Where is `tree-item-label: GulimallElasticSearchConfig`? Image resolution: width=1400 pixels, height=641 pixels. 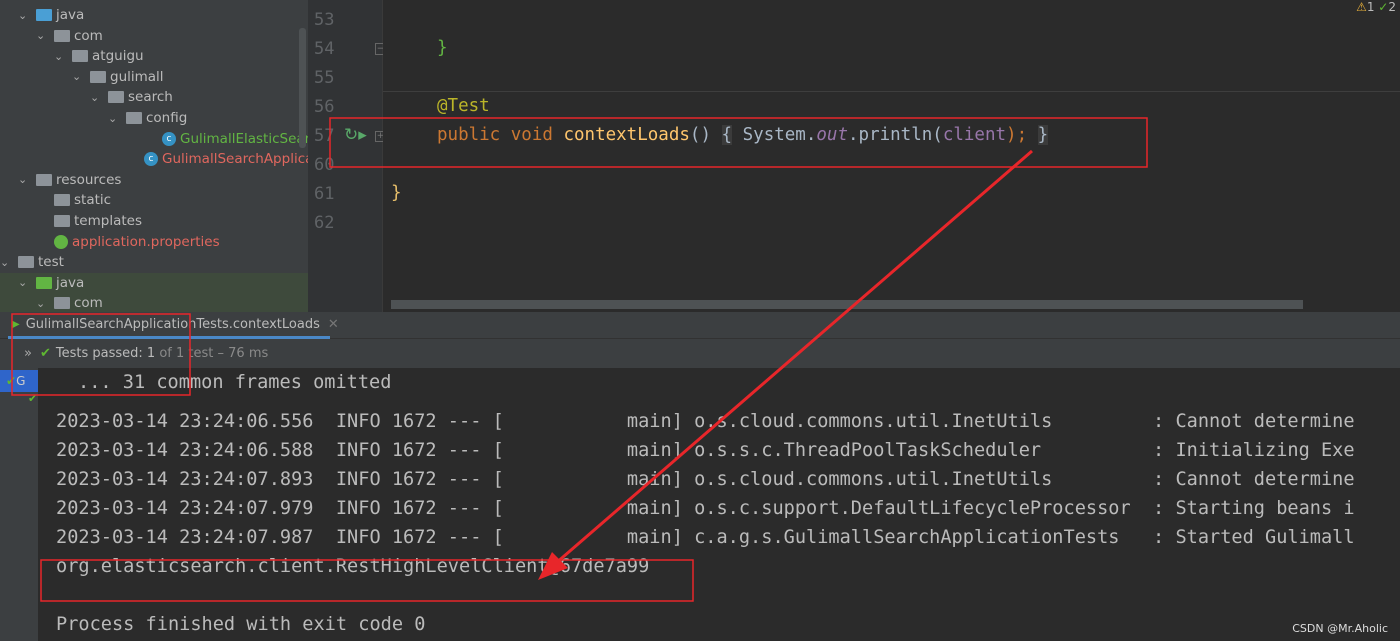 tree-item-label: GulimallElasticSearchConfig is located at coordinates (244, 138).